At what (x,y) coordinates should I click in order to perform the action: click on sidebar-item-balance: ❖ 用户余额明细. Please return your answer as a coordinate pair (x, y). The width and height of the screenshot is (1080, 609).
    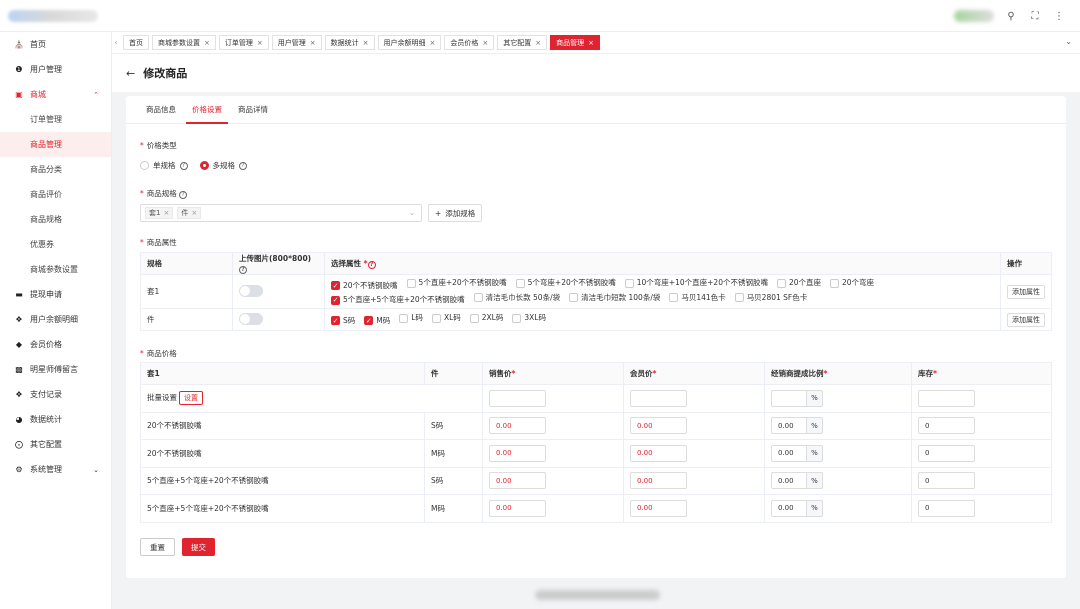
    Looking at the image, I should click on (55, 319).